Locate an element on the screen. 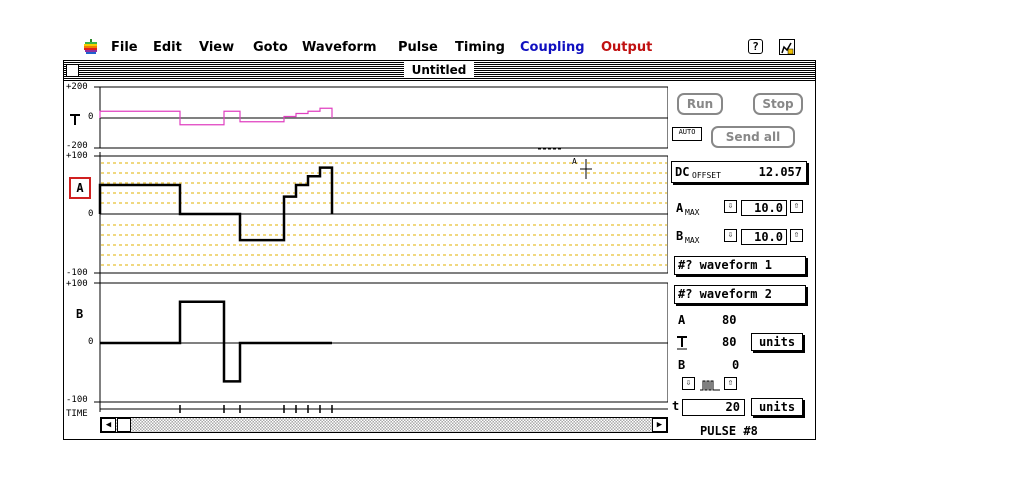 This screenshot has width=1024, height=497. channel-b-waveform is located at coordinates (216, 341).